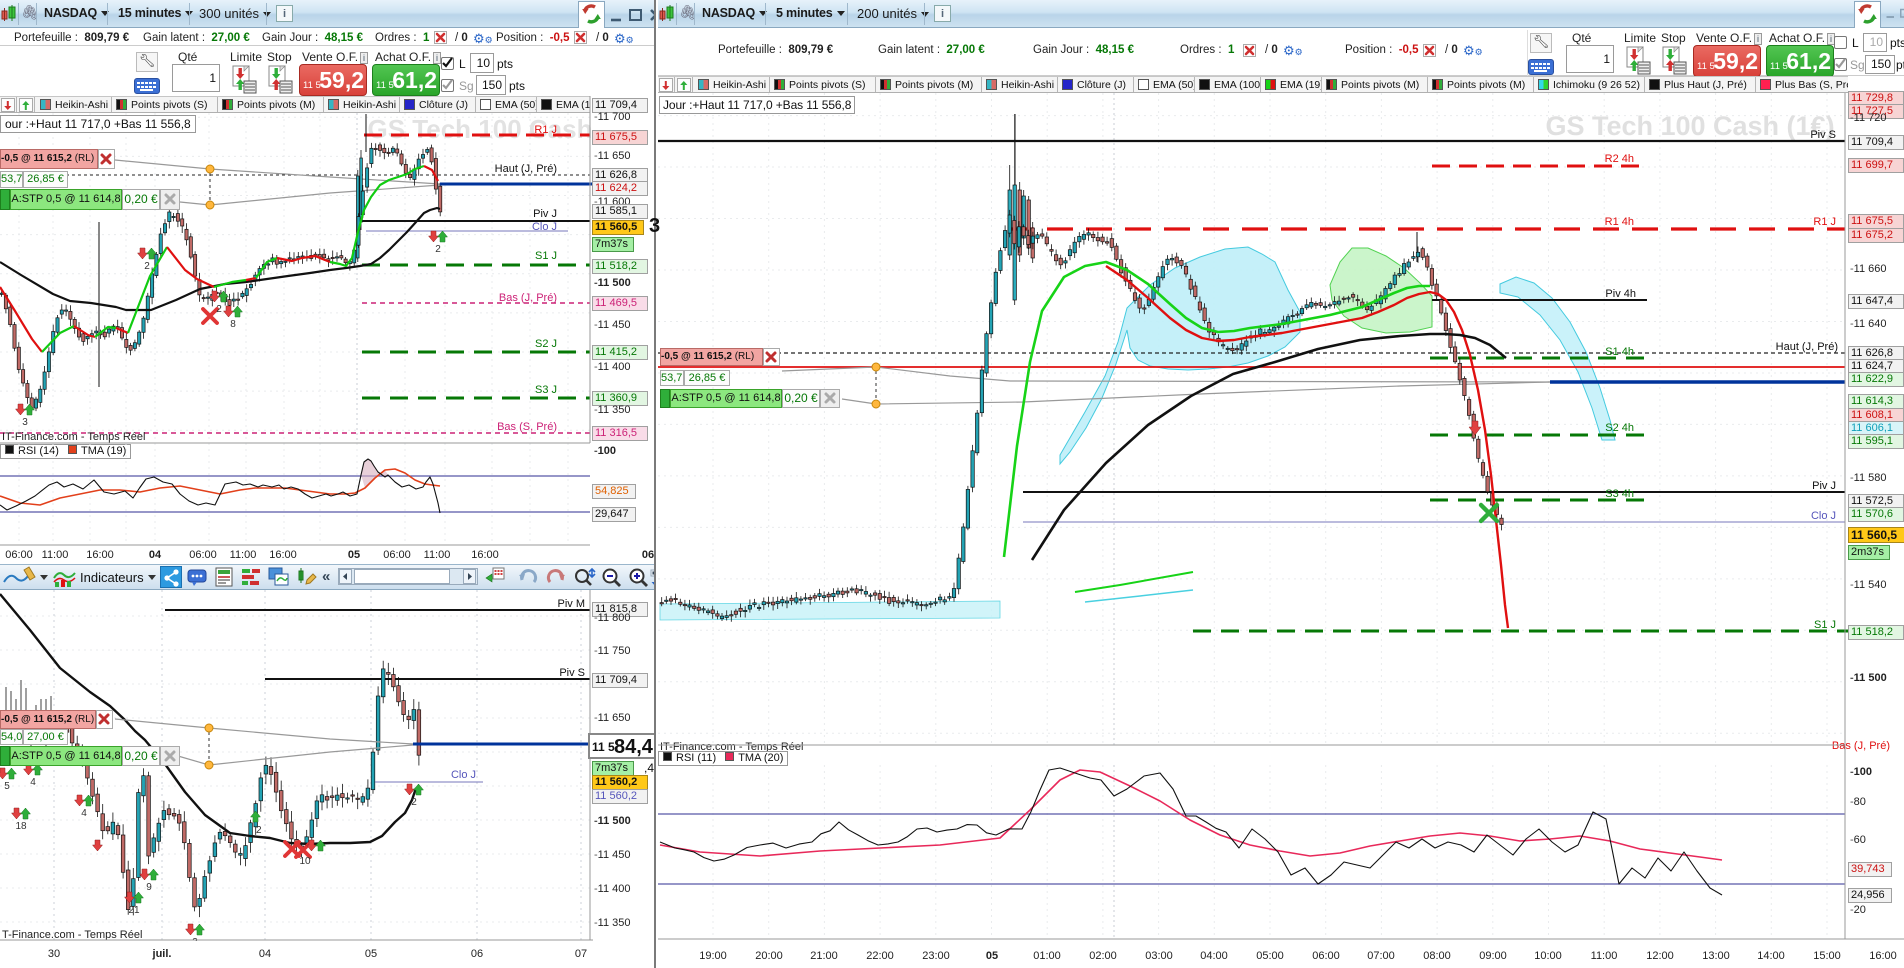 The image size is (1904, 968). I want to click on svg-text: Piv J, so click(545, 214).